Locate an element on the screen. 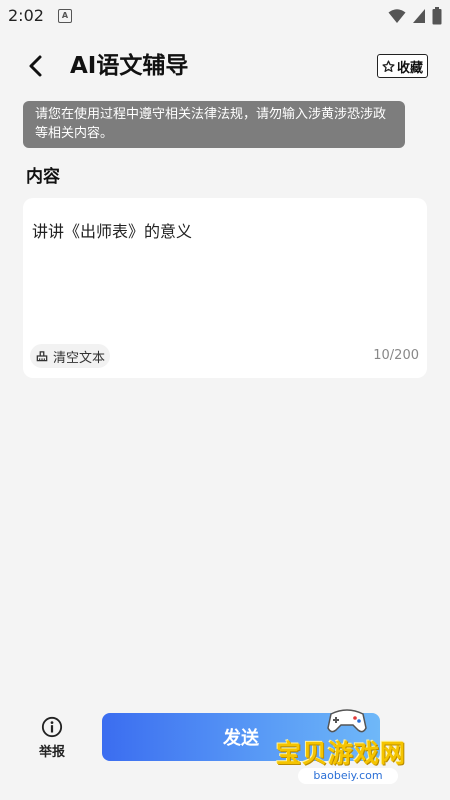 This screenshot has width=450, height=800. favorite-label: 收藏 is located at coordinates (409, 68).